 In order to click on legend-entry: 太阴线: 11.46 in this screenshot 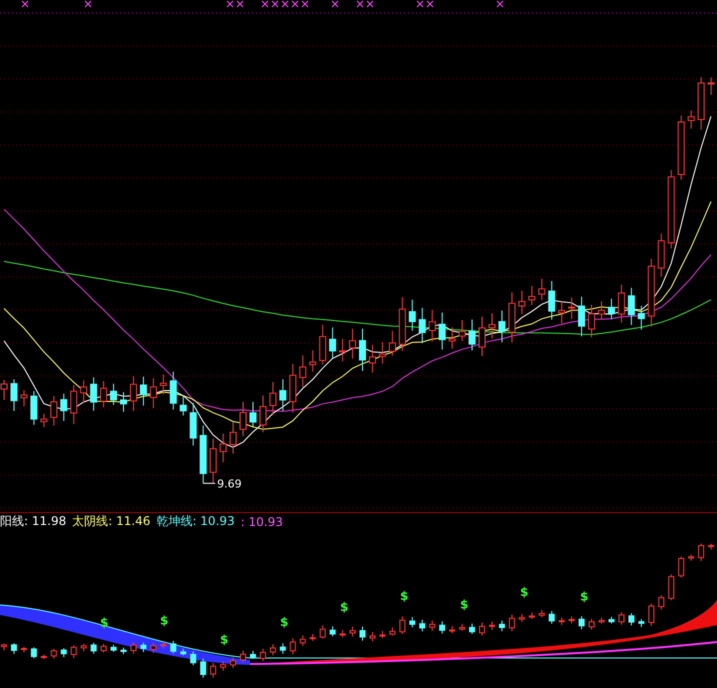, I will do `click(111, 521)`.